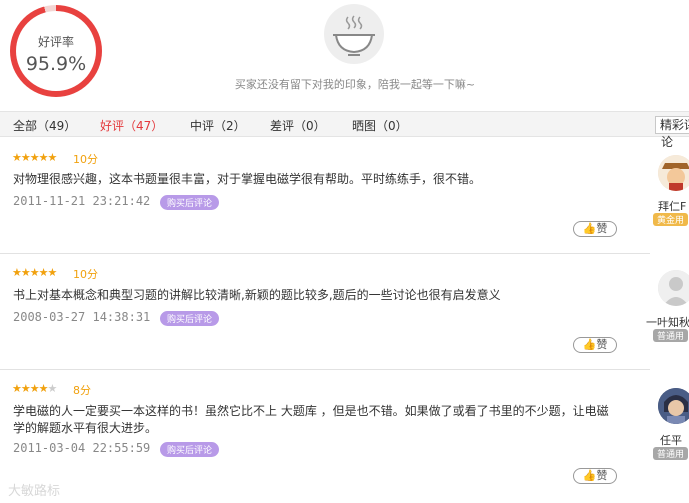  I want to click on sort-featured-label-wrap: 论, so click(667, 142).